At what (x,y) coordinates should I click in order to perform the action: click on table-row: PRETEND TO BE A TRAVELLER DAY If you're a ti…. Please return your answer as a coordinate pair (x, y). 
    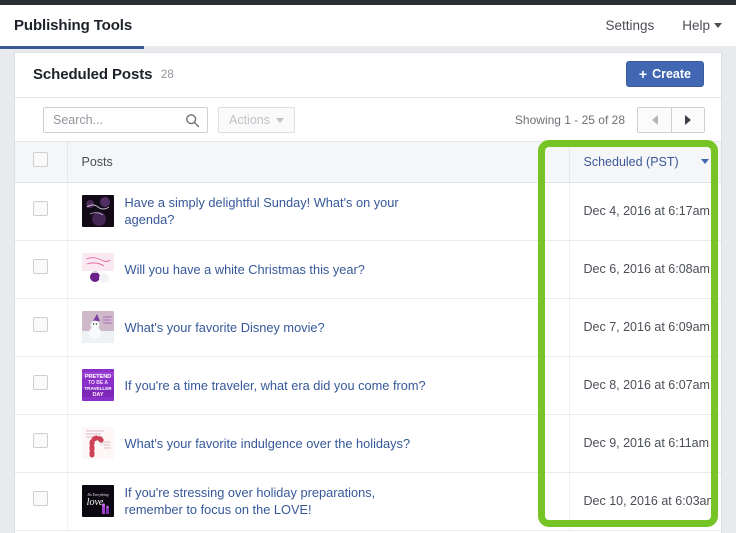
    Looking at the image, I should click on (368, 385).